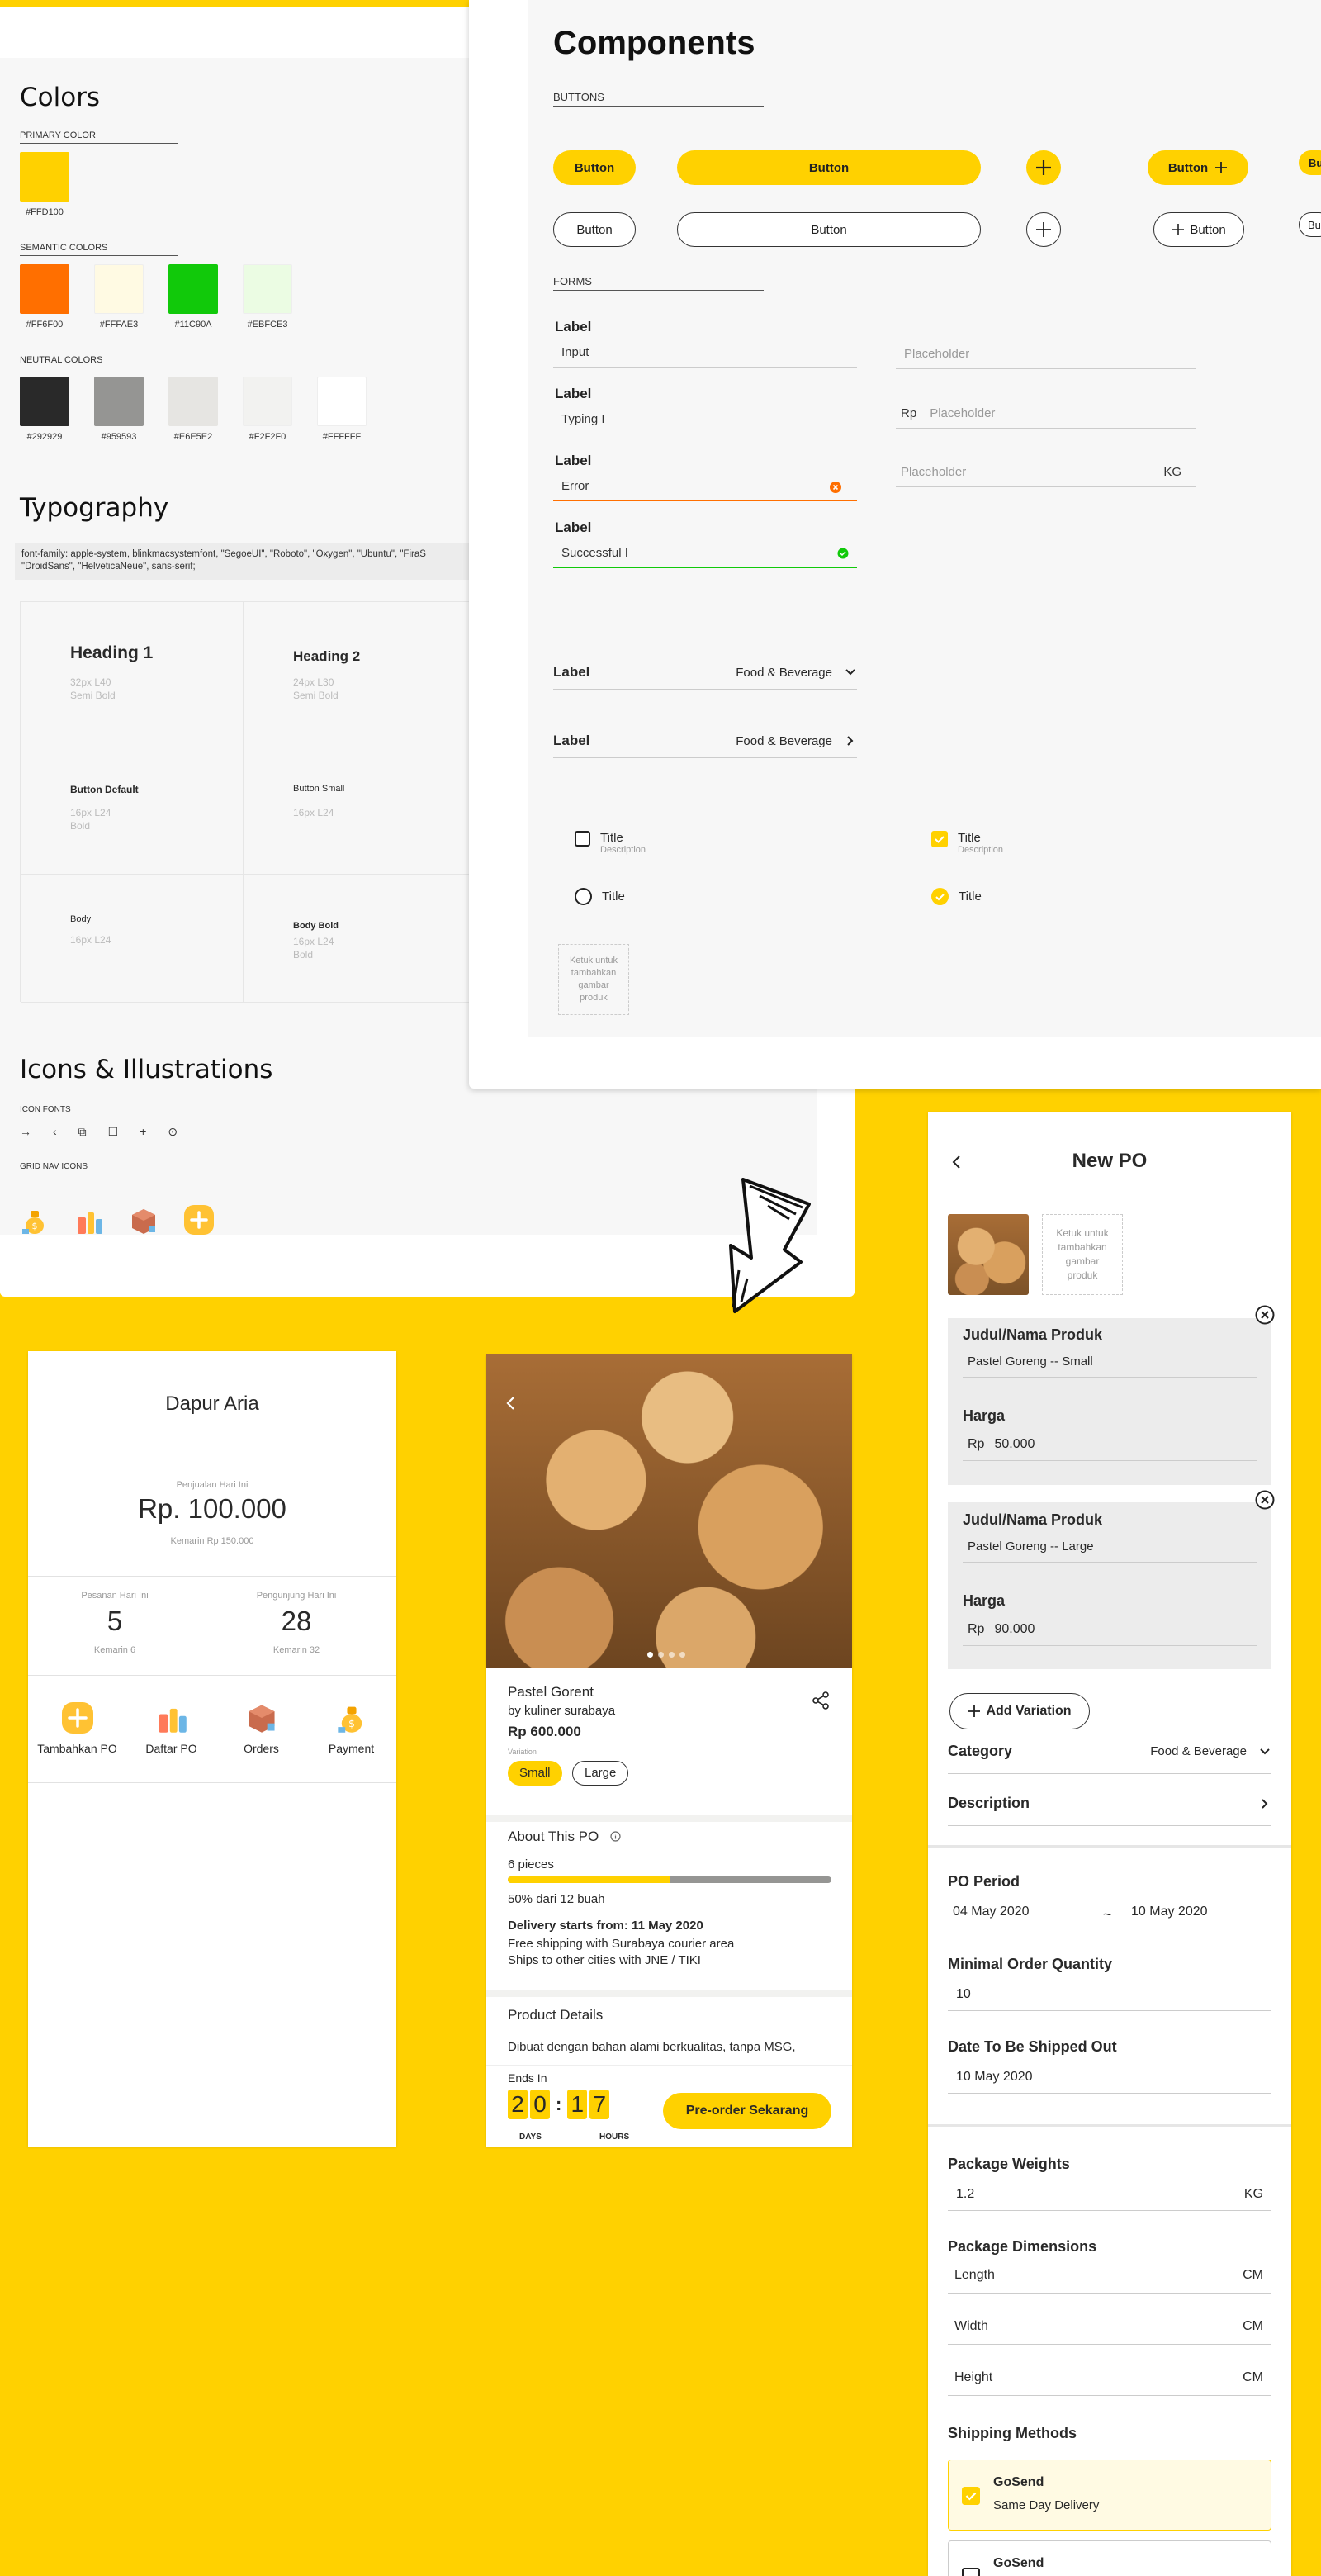 This screenshot has width=1321, height=2576. What do you see at coordinates (747, 2111) in the screenshot?
I see `preorder-button: Pre-order Sekarang` at bounding box center [747, 2111].